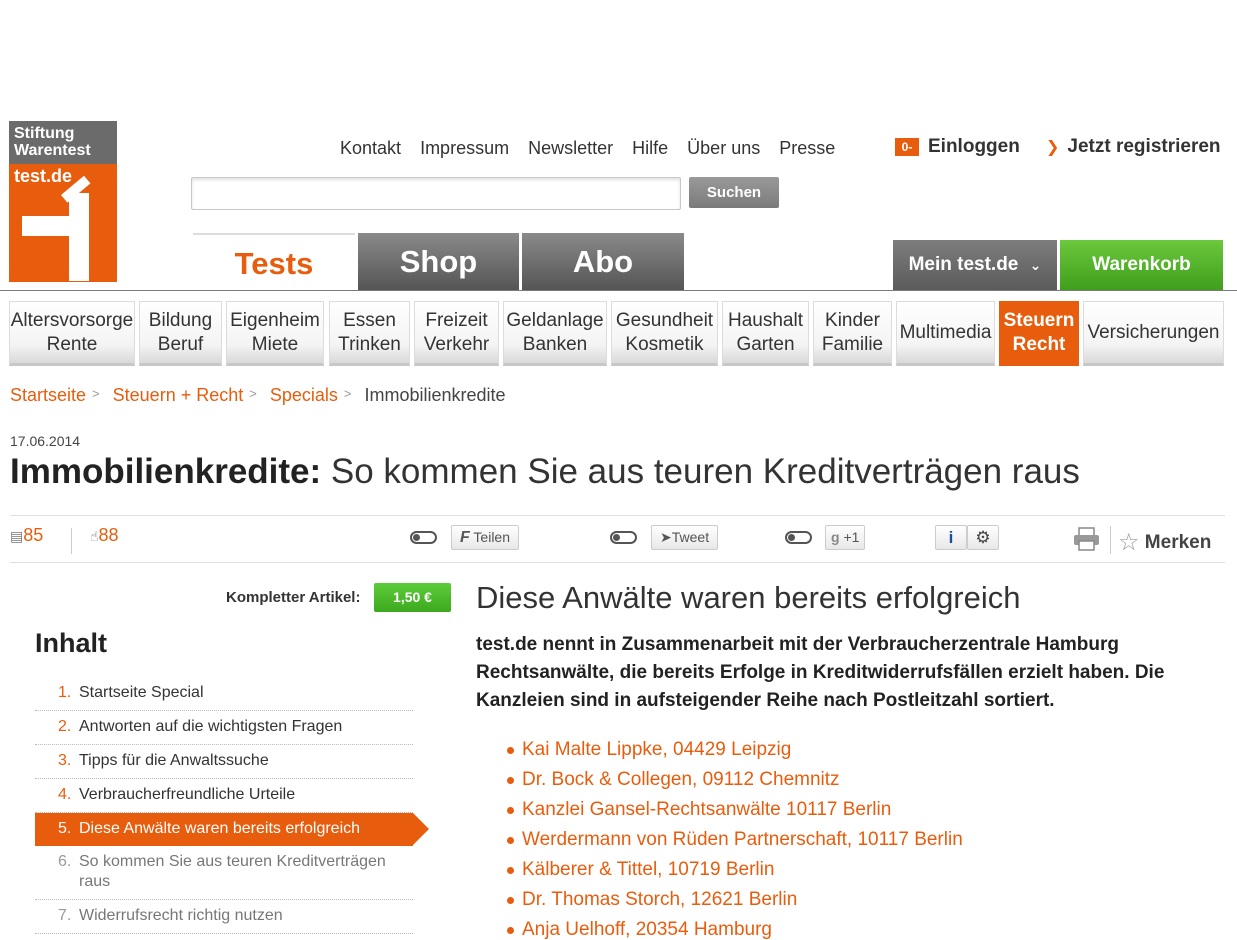 Image resolution: width=1237 pixels, height=940 pixels. I want to click on facebook-share-button: F Teilen, so click(485, 537).